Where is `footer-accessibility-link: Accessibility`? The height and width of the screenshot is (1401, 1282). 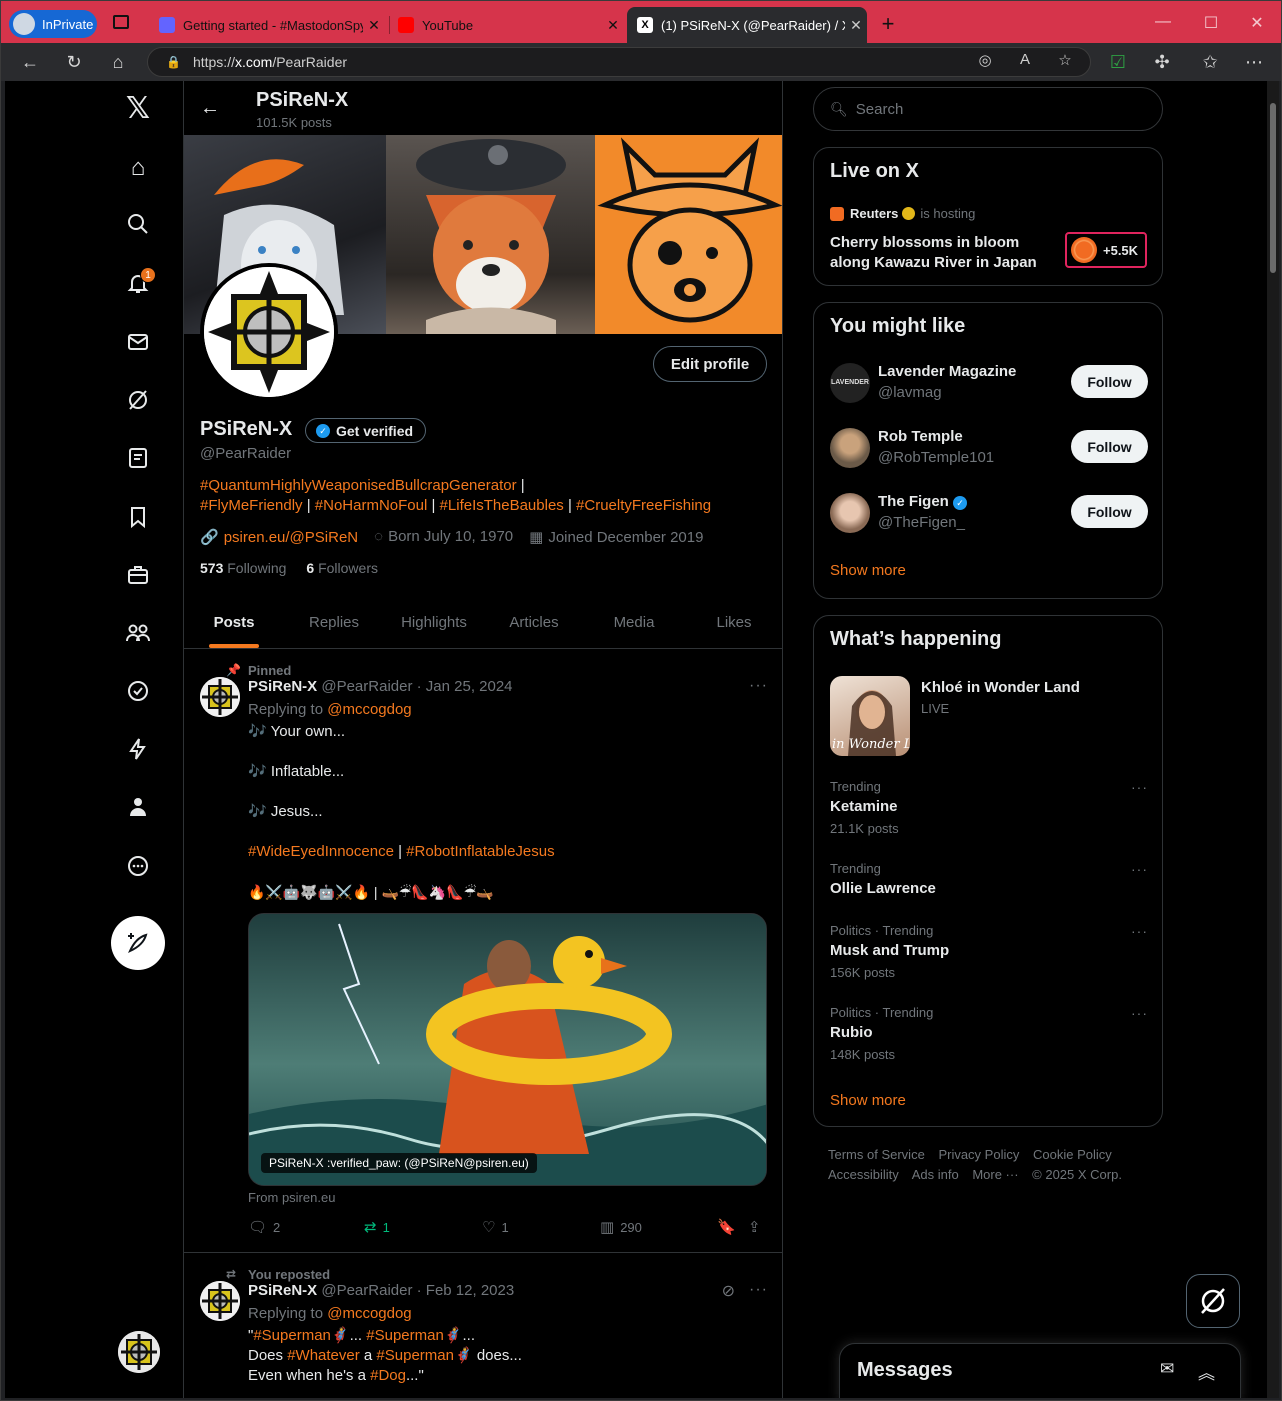
footer-accessibility-link: Accessibility is located at coordinates (863, 1174).